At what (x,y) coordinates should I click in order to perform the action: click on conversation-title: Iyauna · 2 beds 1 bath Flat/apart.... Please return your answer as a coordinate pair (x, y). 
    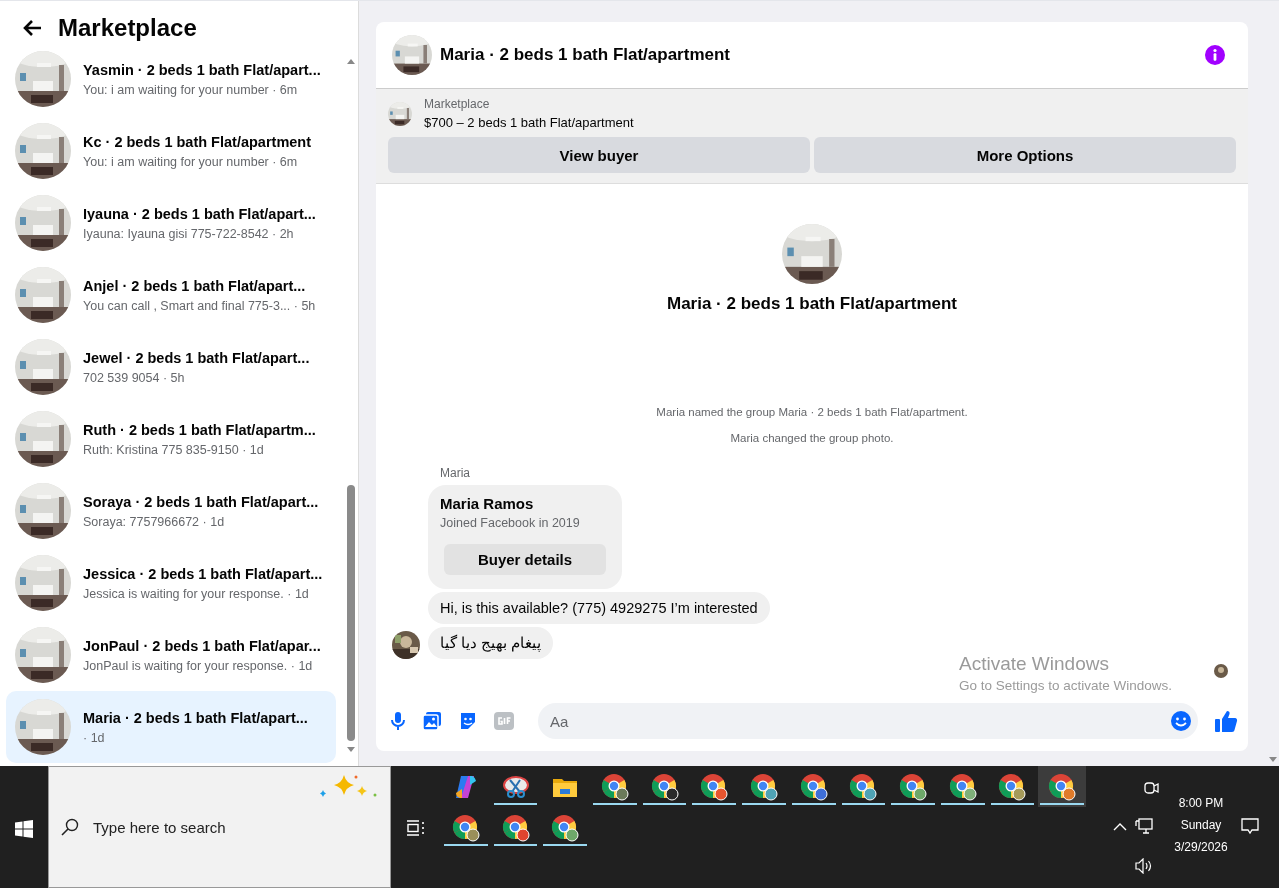
    Looking at the image, I should click on (199, 213).